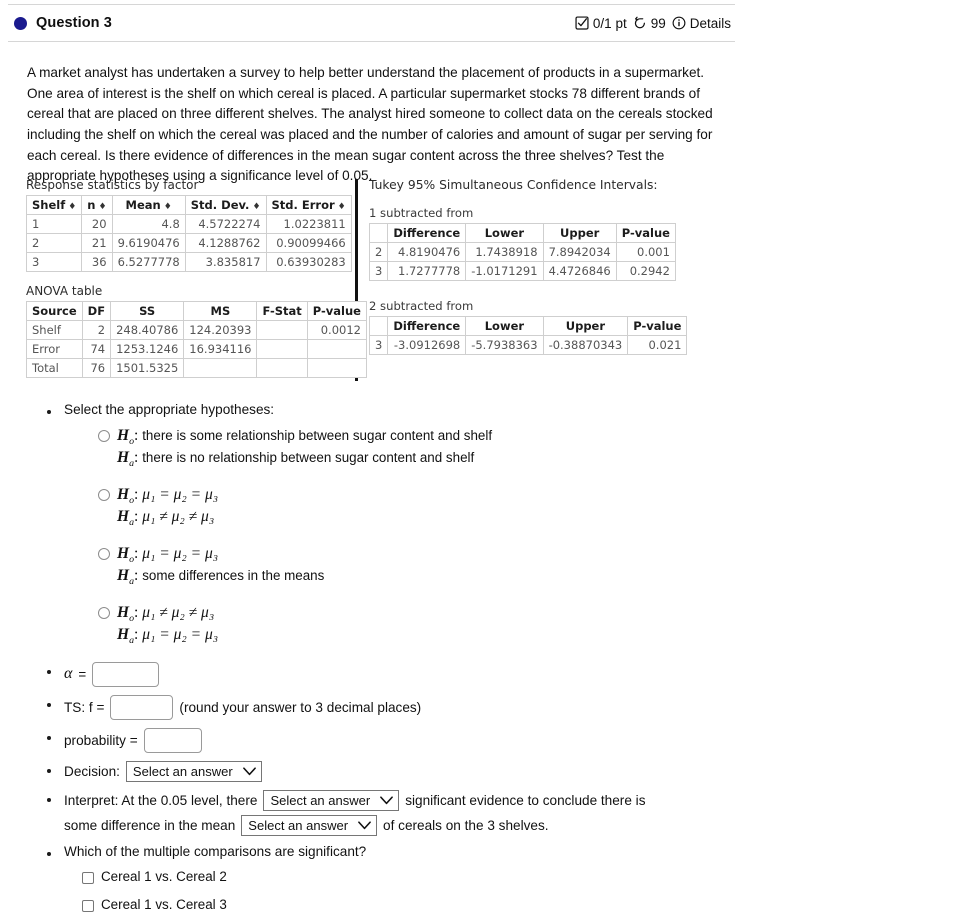 Image resolution: width=964 pixels, height=912 pixels. Describe the element at coordinates (331, 800) in the screenshot. I see `interpret-select-evidence: Select an answer` at that location.